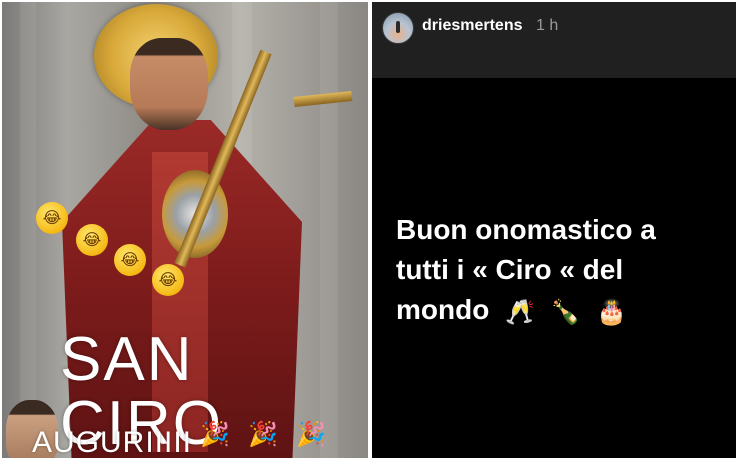 This screenshot has height=462, width=738. I want to click on story-header: driesmertens 1 h, so click(554, 40).